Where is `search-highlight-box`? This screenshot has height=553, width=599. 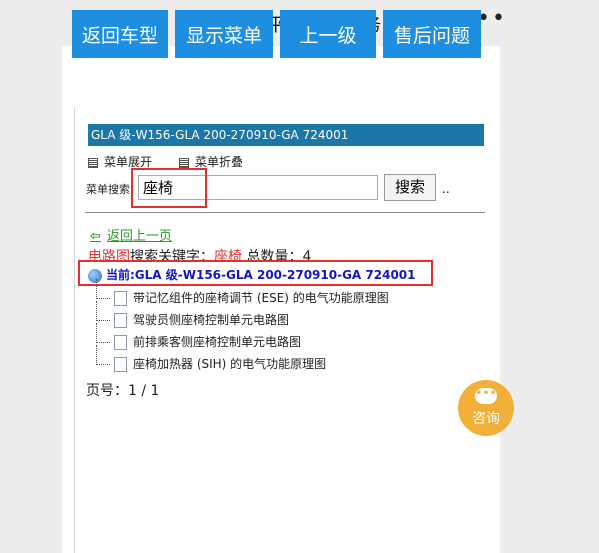
search-highlight-box is located at coordinates (169, 188).